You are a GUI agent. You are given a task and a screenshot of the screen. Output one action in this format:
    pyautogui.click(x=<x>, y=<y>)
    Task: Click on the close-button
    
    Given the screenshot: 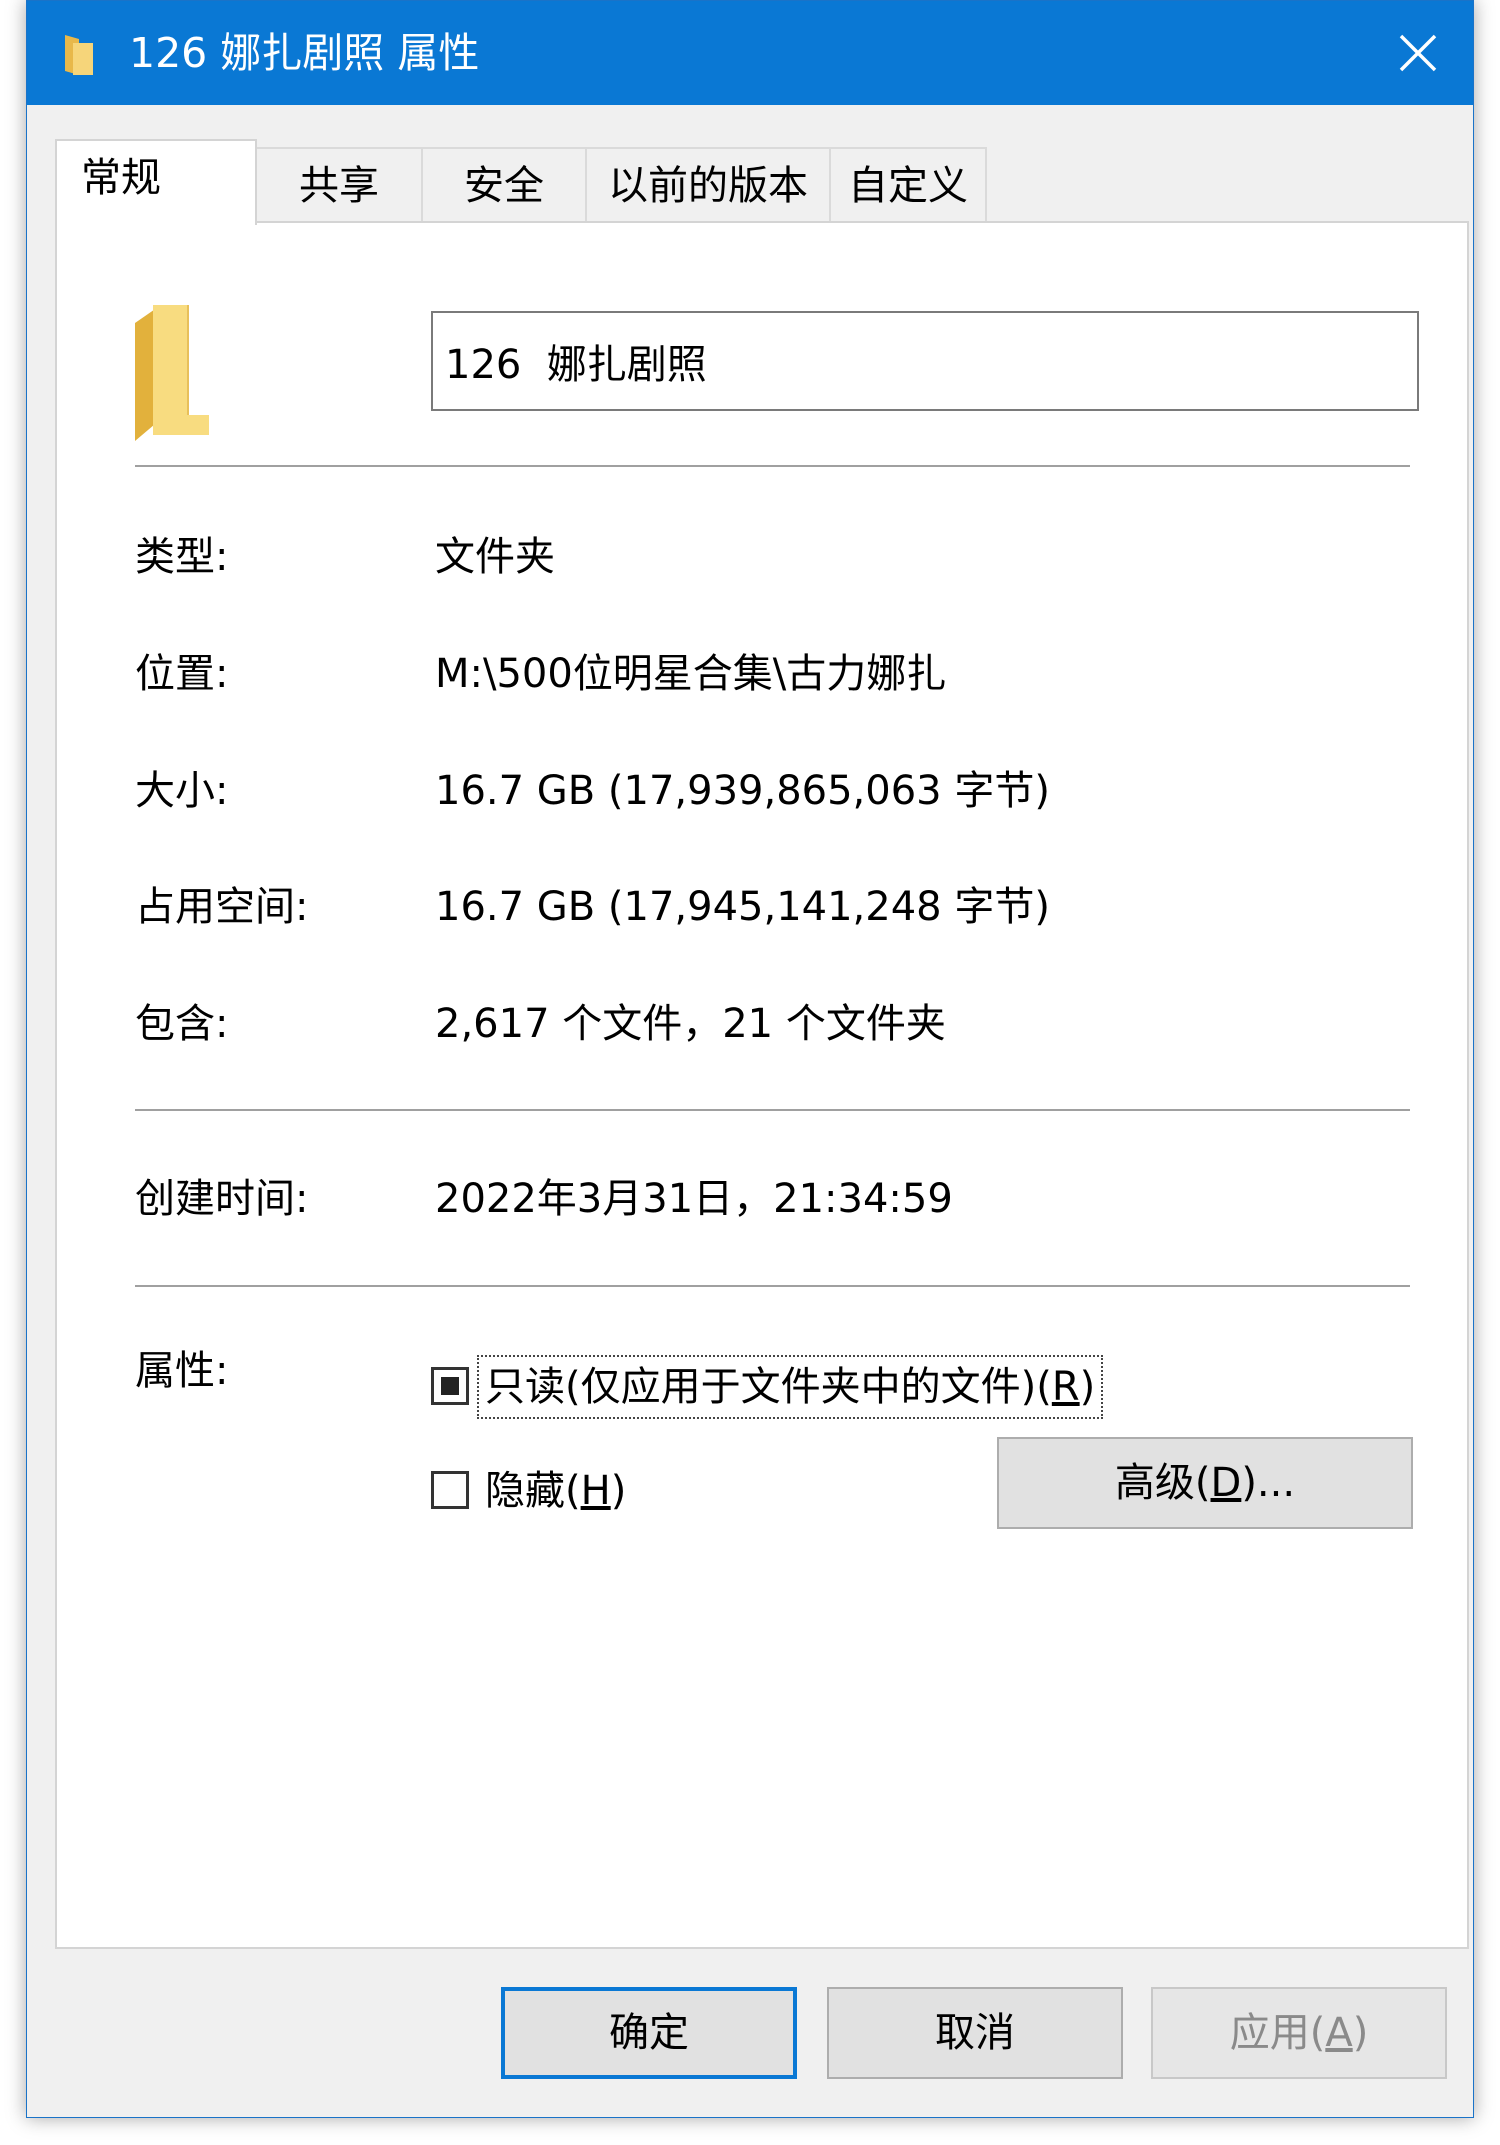 What is the action you would take?
    pyautogui.click(x=1418, y=53)
    